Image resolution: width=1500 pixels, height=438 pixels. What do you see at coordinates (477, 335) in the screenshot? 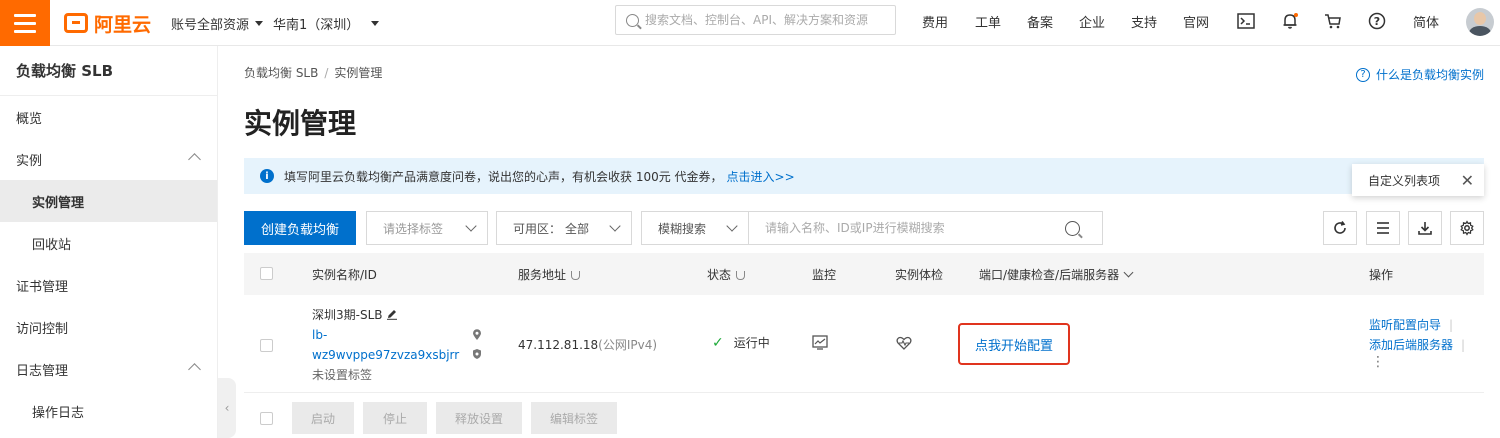
I see `location-pin-icon` at bounding box center [477, 335].